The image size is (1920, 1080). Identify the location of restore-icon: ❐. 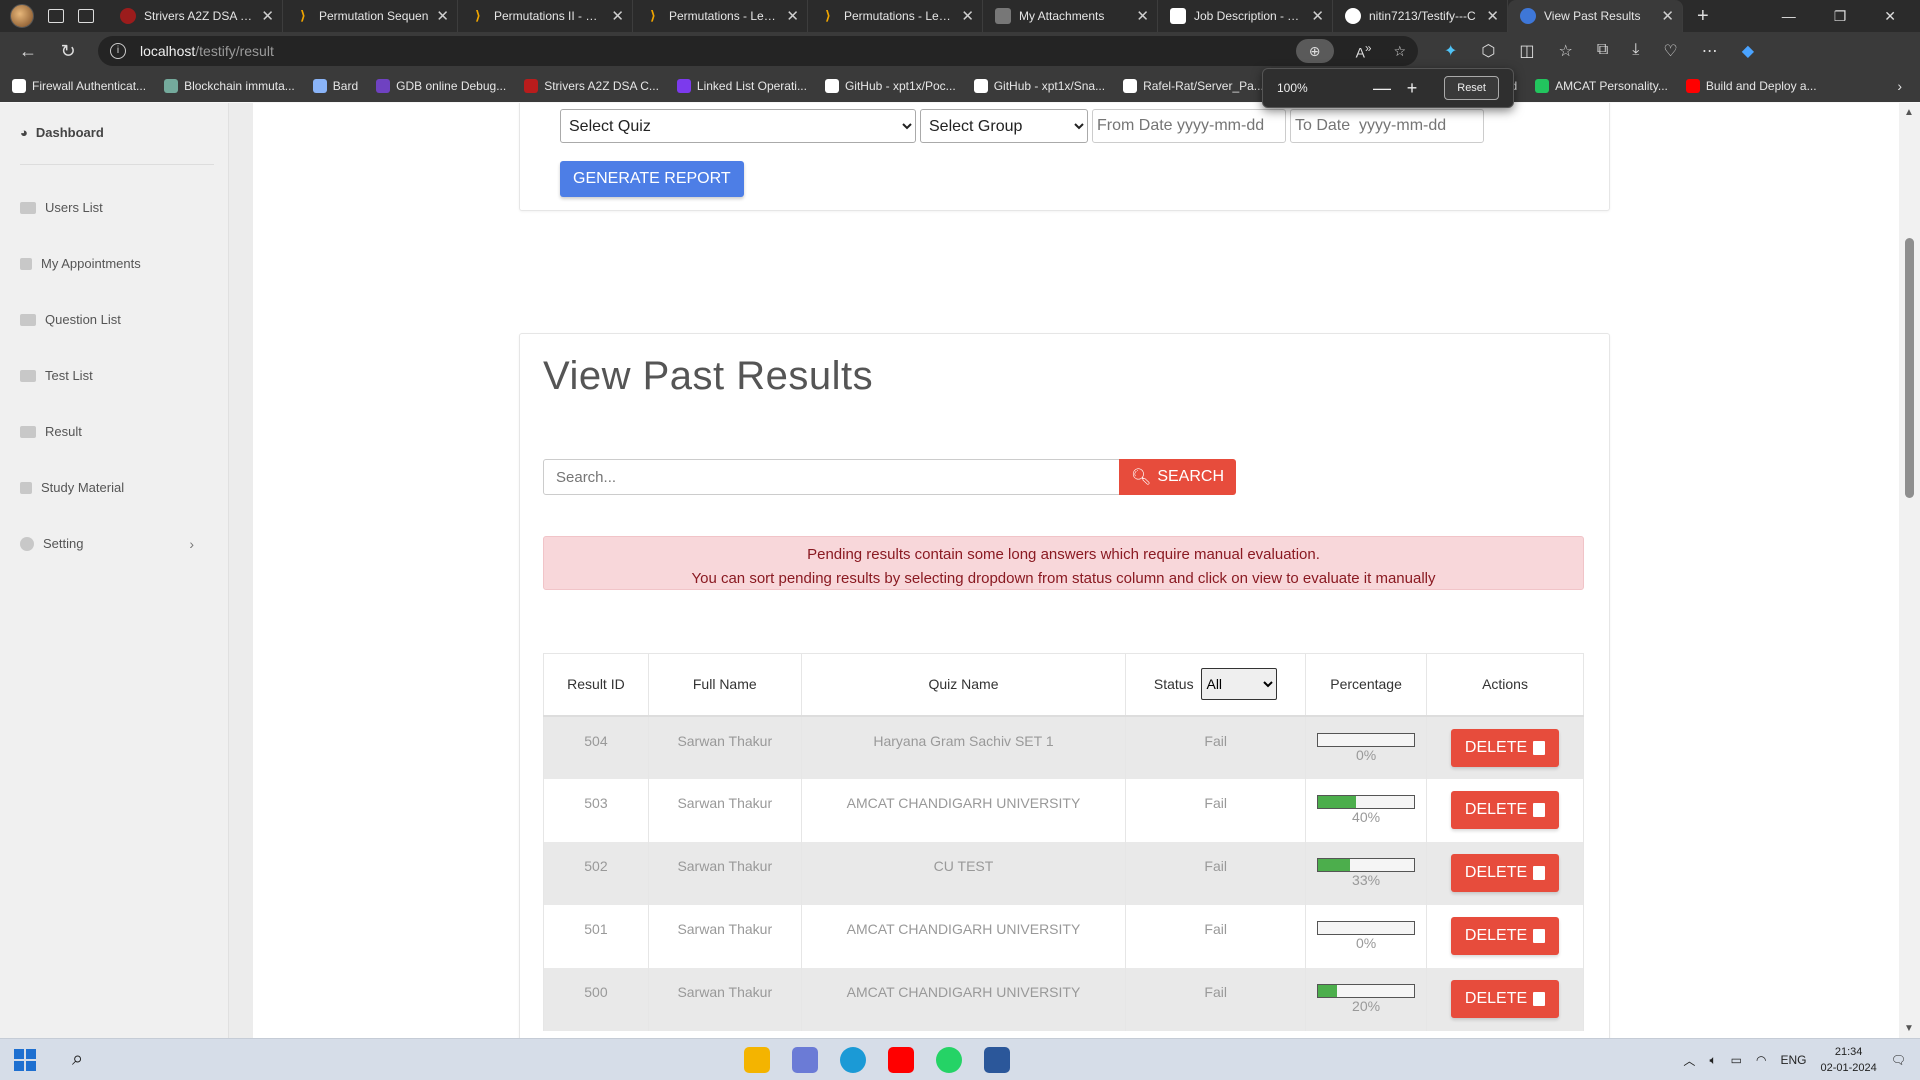
(1840, 16).